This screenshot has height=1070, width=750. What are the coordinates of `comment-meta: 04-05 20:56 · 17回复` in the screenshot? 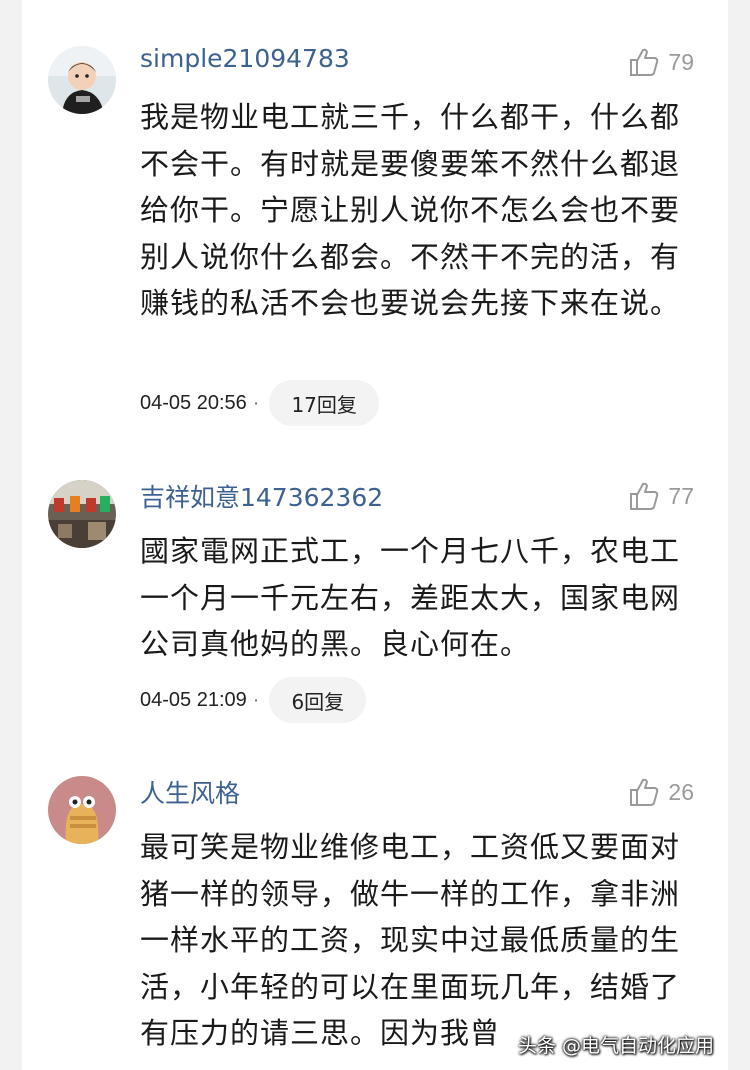 It's located at (259, 403).